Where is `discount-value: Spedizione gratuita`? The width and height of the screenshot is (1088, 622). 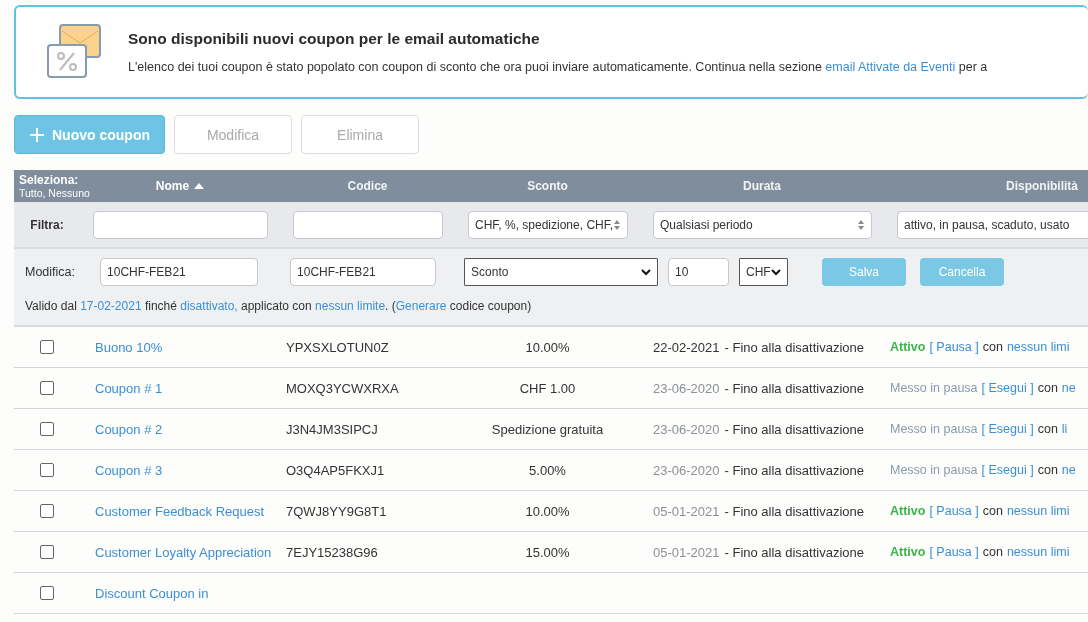 discount-value: Spedizione gratuita is located at coordinates (547, 429).